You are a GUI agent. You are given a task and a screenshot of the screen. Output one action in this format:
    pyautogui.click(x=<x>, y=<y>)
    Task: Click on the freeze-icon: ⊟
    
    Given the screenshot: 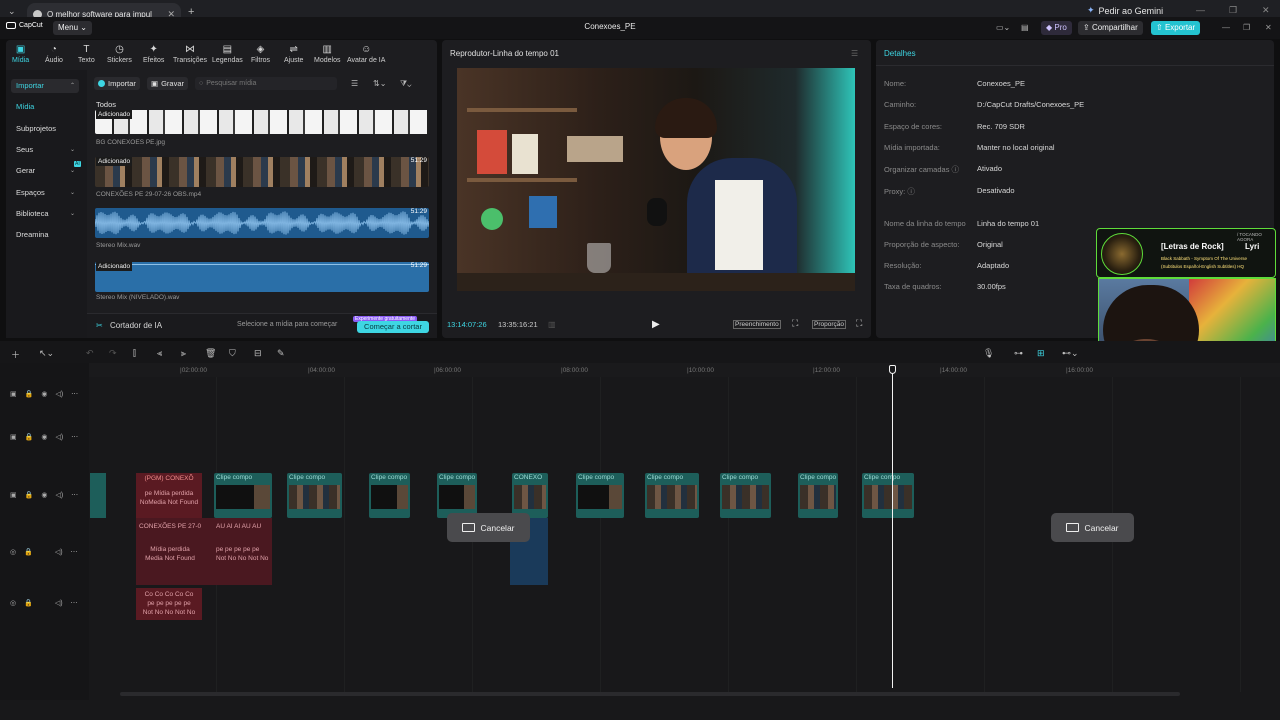 What is the action you would take?
    pyautogui.click(x=258, y=353)
    